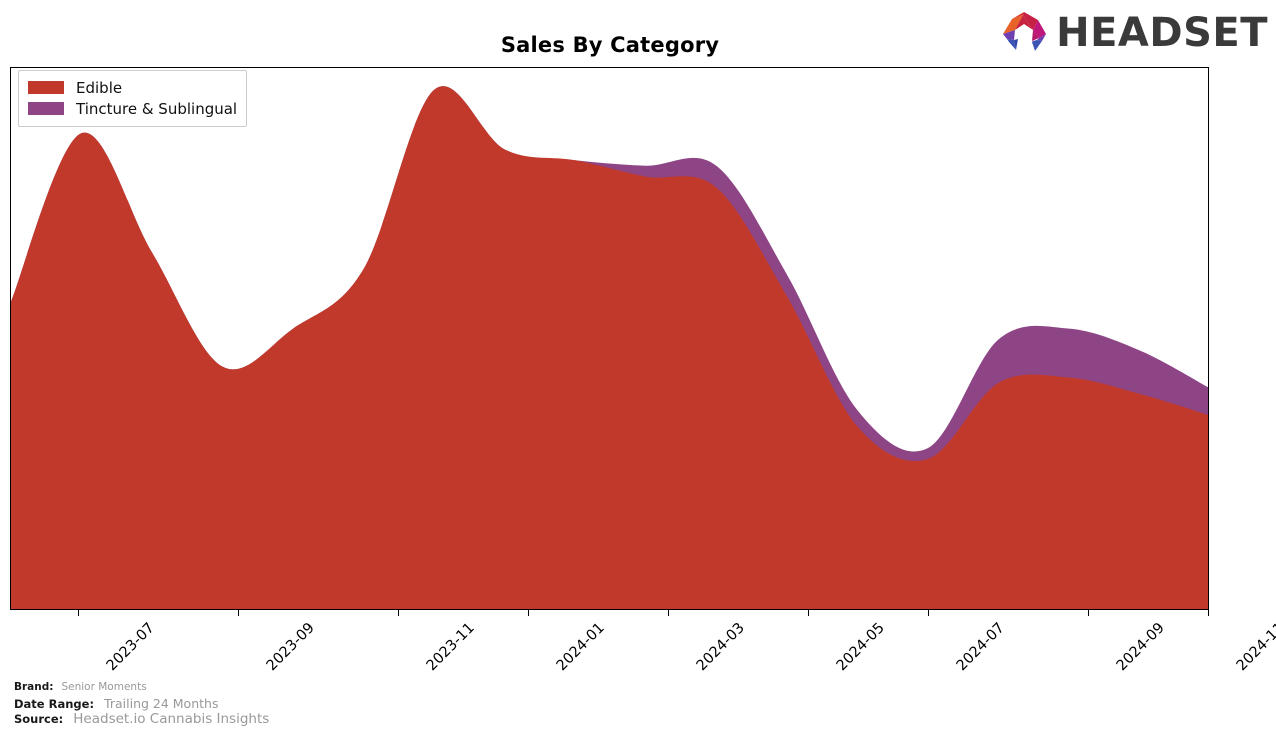  I want to click on legend-label-edible: Edible, so click(99, 87).